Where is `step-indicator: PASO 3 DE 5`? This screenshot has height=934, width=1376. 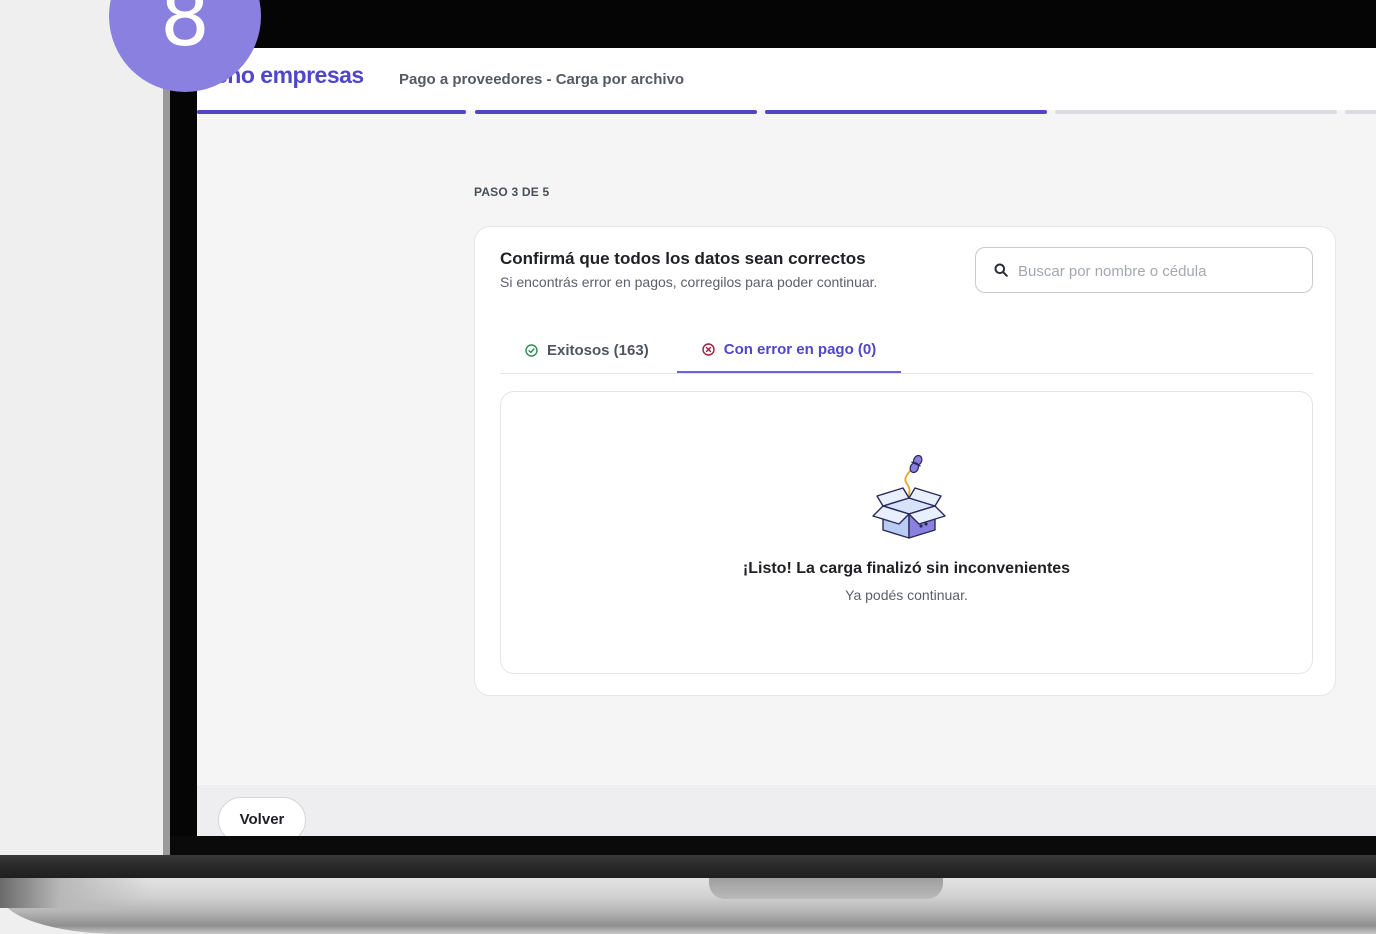 step-indicator: PASO 3 DE 5 is located at coordinates (512, 192).